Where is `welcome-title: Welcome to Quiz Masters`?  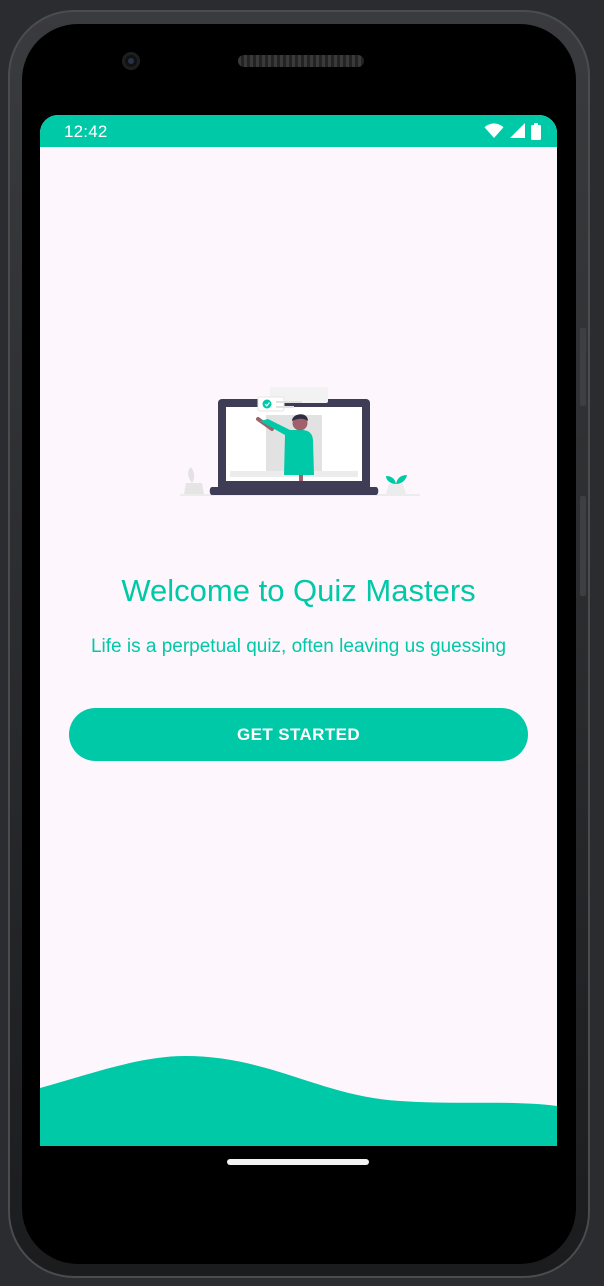
welcome-title: Welcome to Quiz Masters is located at coordinates (298, 590).